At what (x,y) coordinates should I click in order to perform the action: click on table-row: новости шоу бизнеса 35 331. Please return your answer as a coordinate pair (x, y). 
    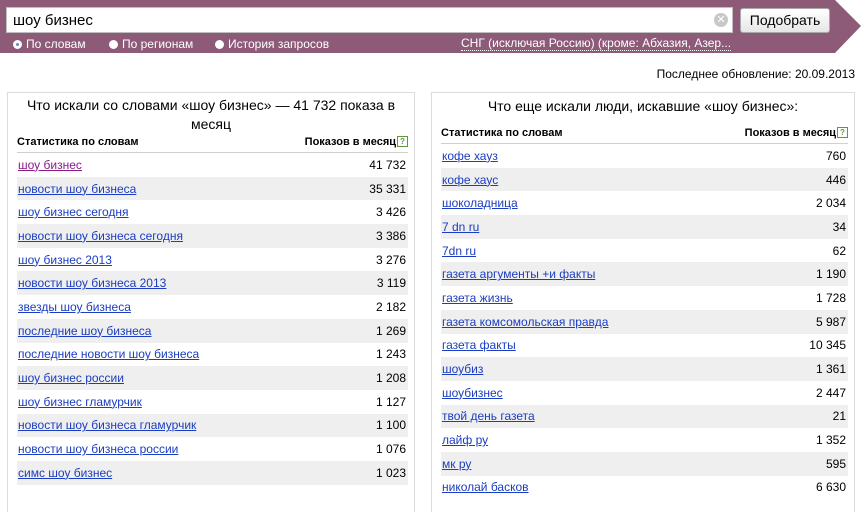
    Looking at the image, I should click on (212, 188).